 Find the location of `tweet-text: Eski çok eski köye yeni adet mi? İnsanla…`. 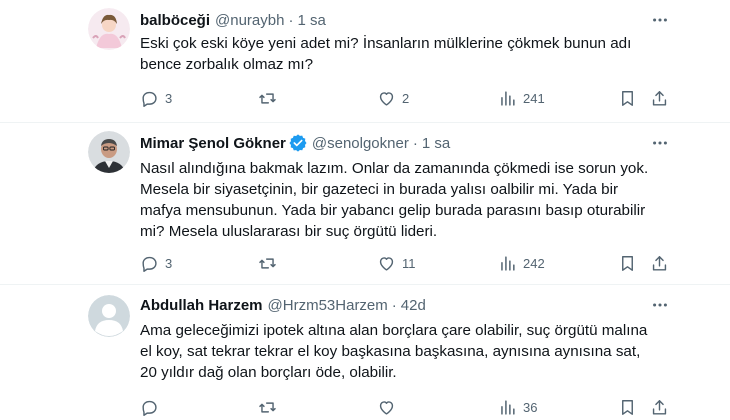

tweet-text: Eski çok eski köye yeni adet mi? İnsanla… is located at coordinates (386, 54).